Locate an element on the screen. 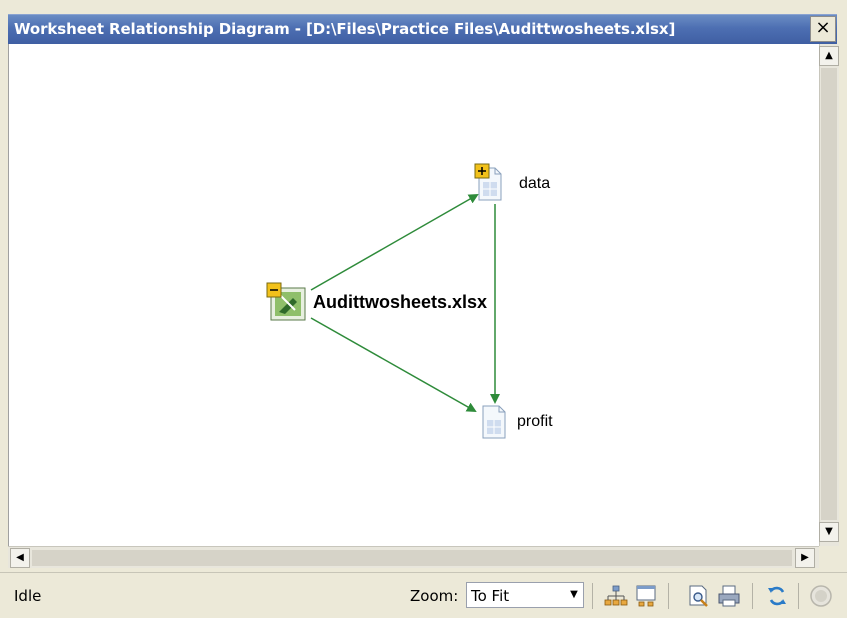 The image size is (847, 618). refresh-icon is located at coordinates (777, 596).